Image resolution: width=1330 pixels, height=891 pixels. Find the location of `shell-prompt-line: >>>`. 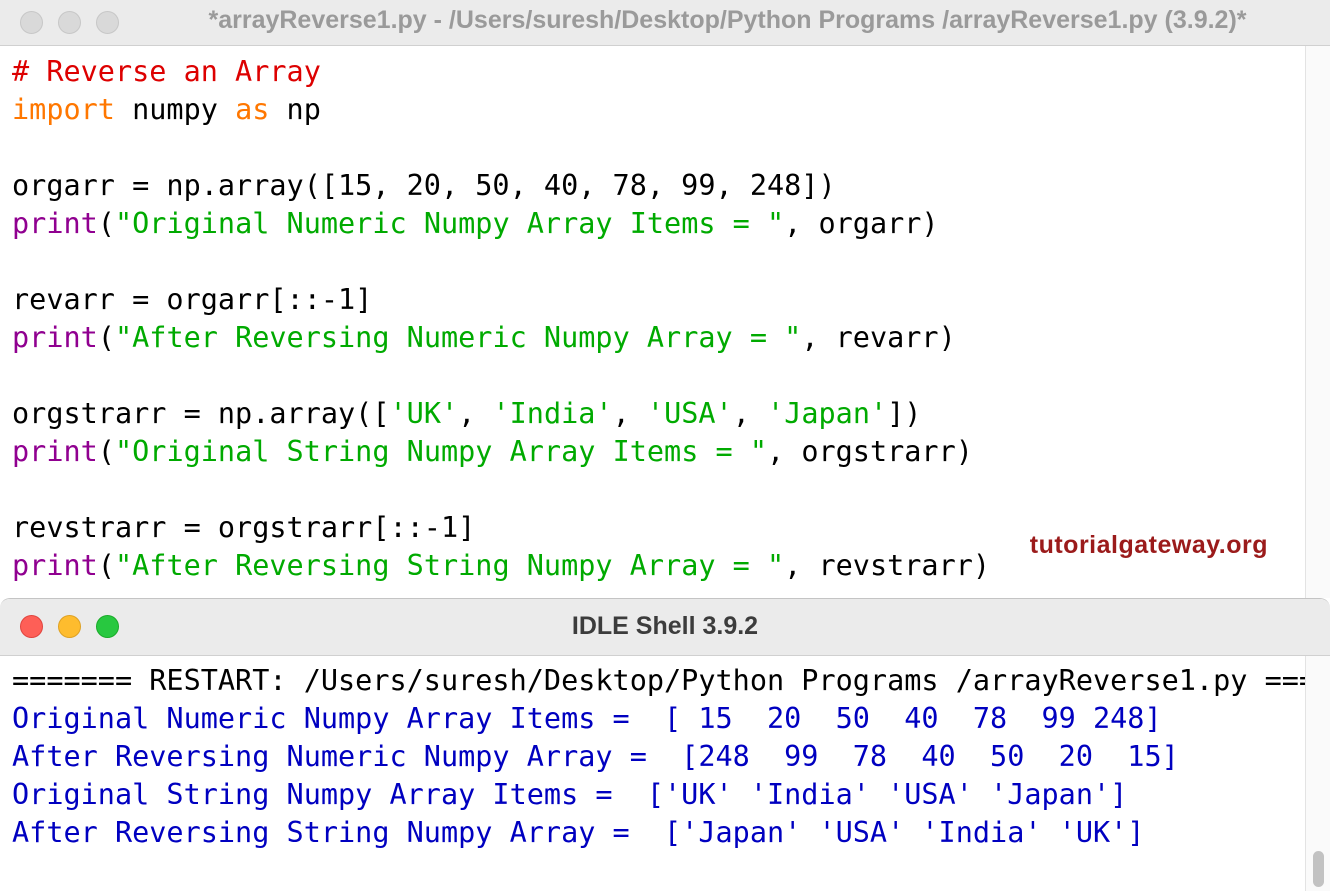

shell-prompt-line: >>> is located at coordinates (77, 871).